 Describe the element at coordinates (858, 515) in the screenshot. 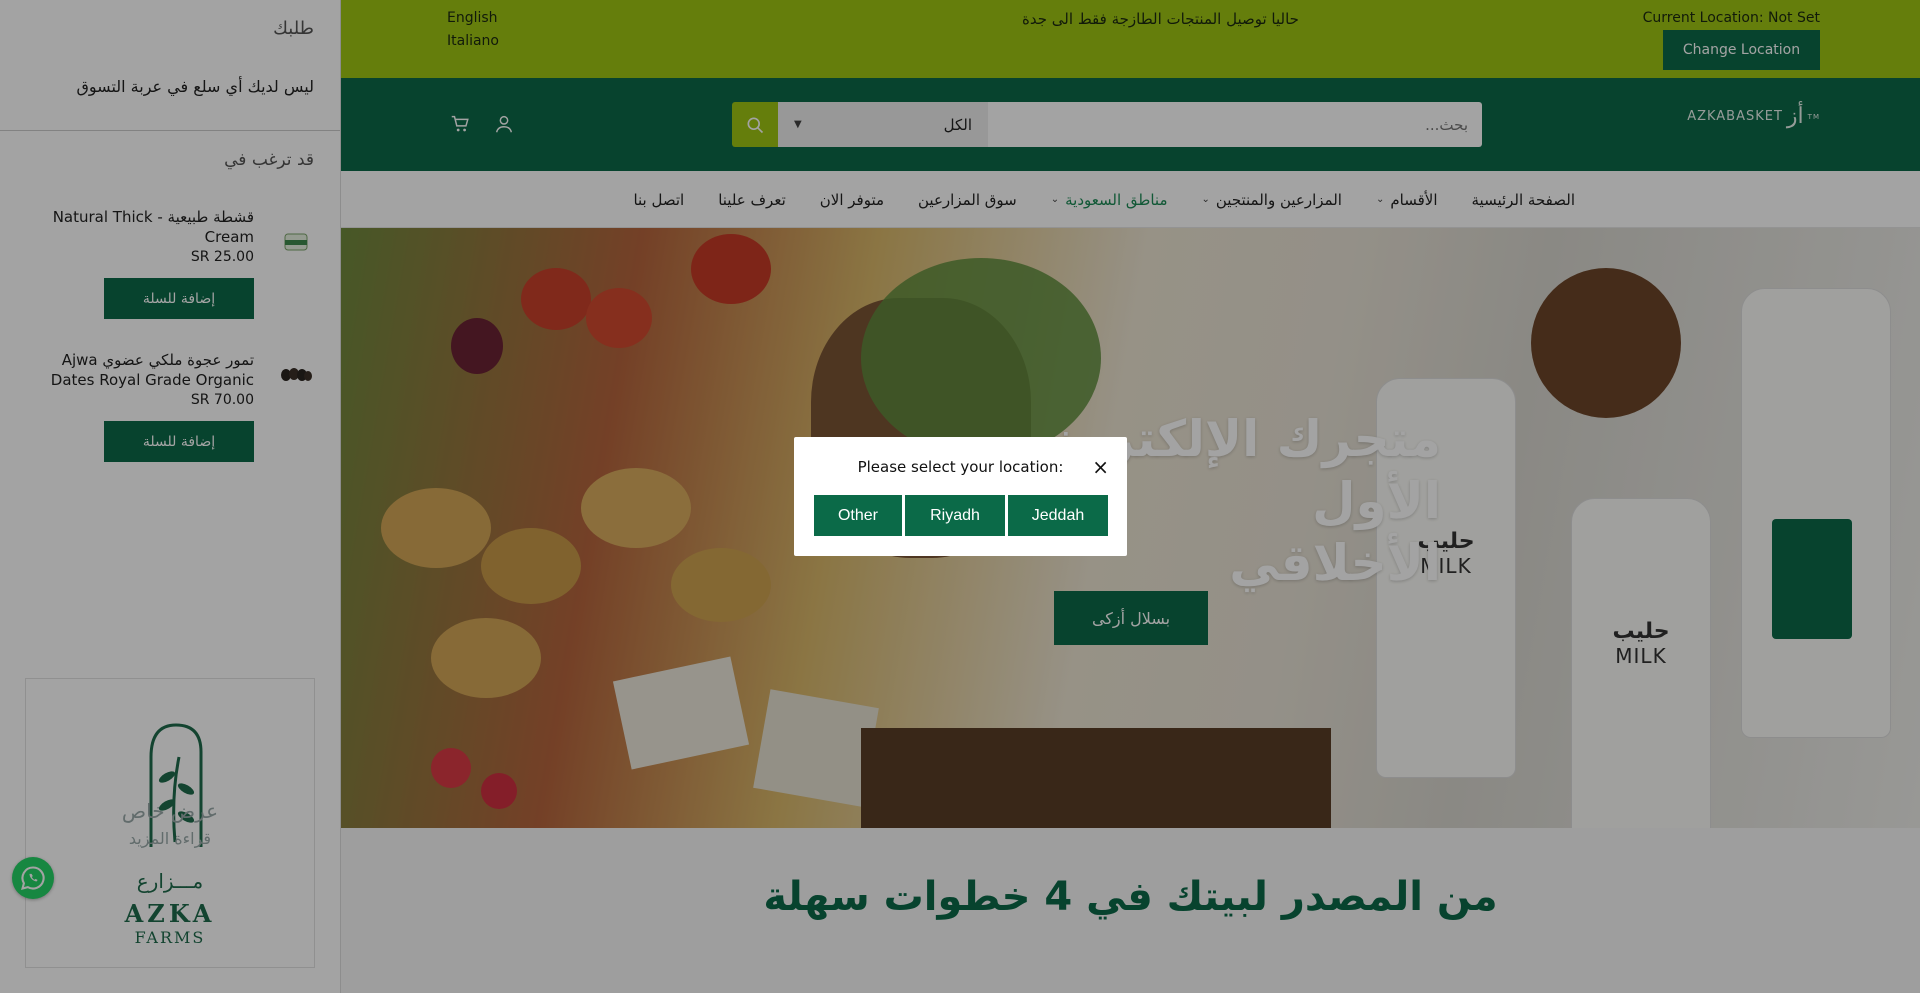

I see `location-other-button: Other` at that location.